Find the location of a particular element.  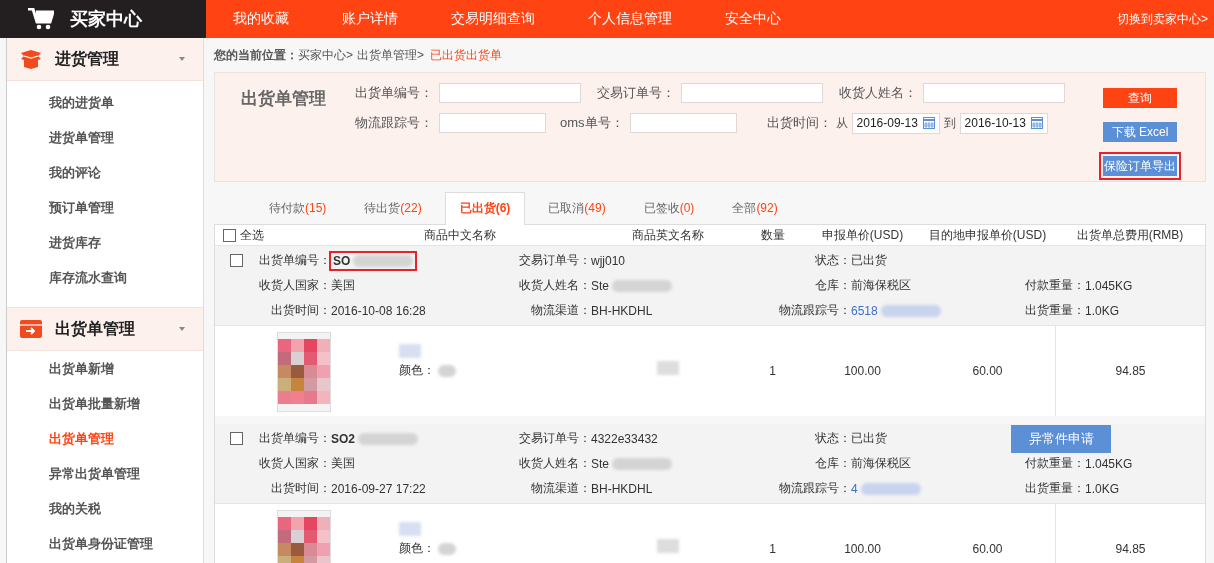

sidebar-item: 出货单批量新增 is located at coordinates (105, 403).